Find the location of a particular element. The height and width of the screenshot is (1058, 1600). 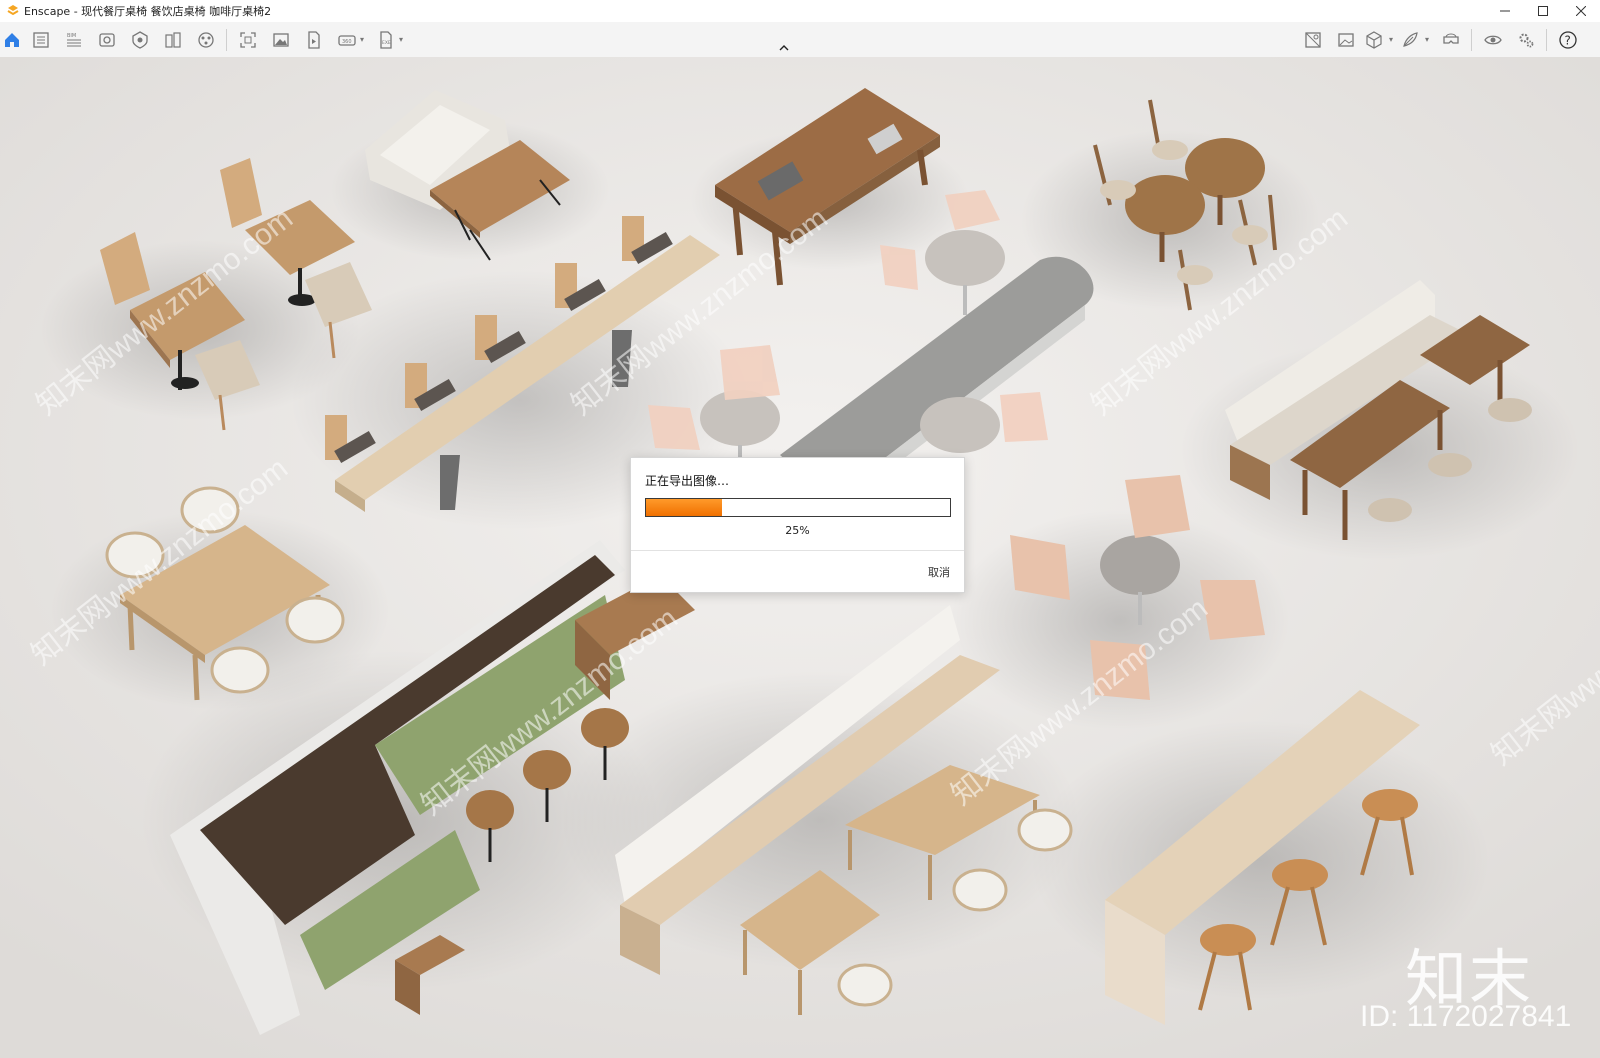

video-export-icon is located at coordinates (313, 39).